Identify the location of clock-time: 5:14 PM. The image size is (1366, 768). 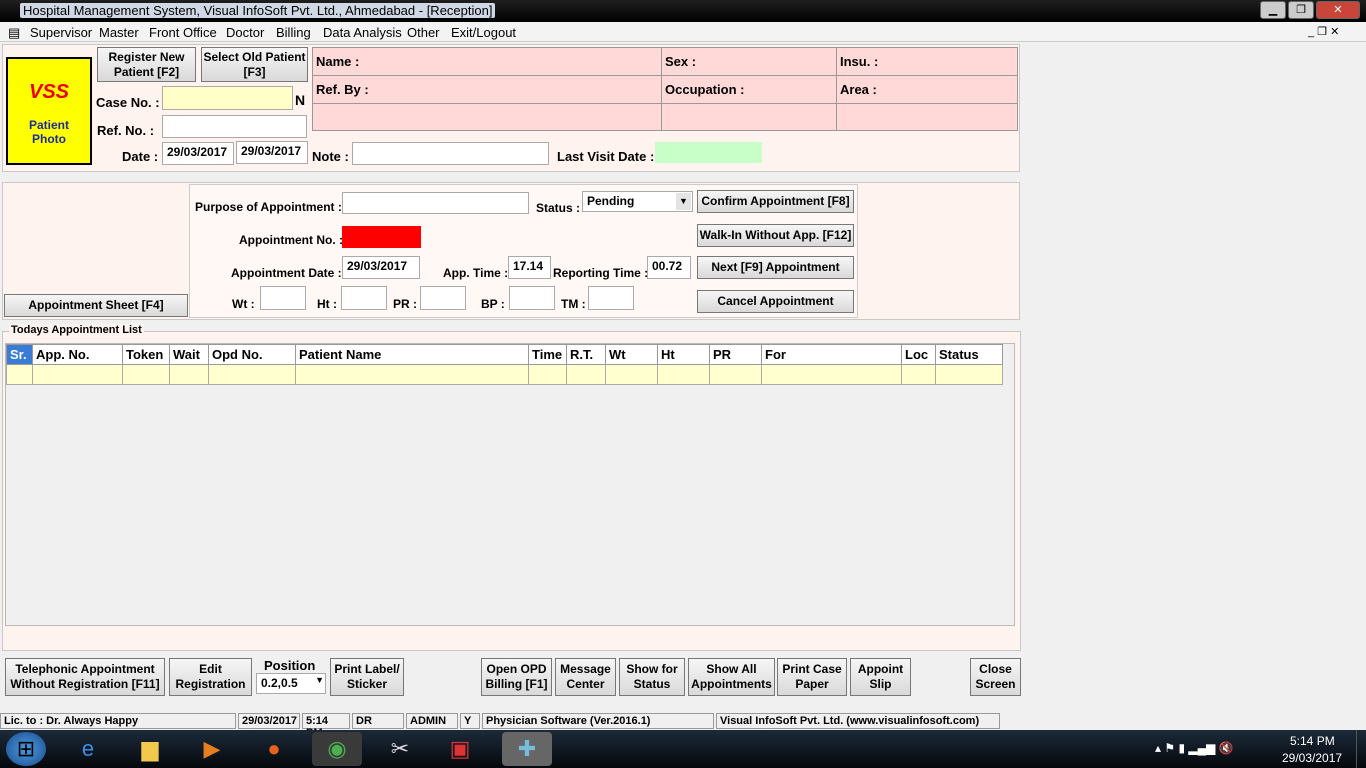
(1312, 741).